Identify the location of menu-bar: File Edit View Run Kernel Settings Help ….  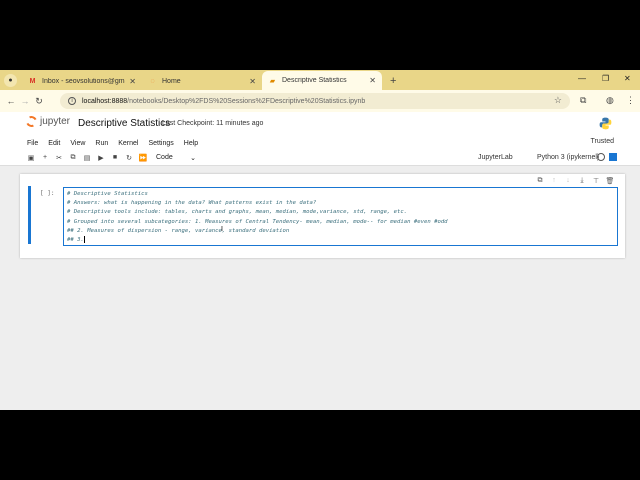
(320, 143).